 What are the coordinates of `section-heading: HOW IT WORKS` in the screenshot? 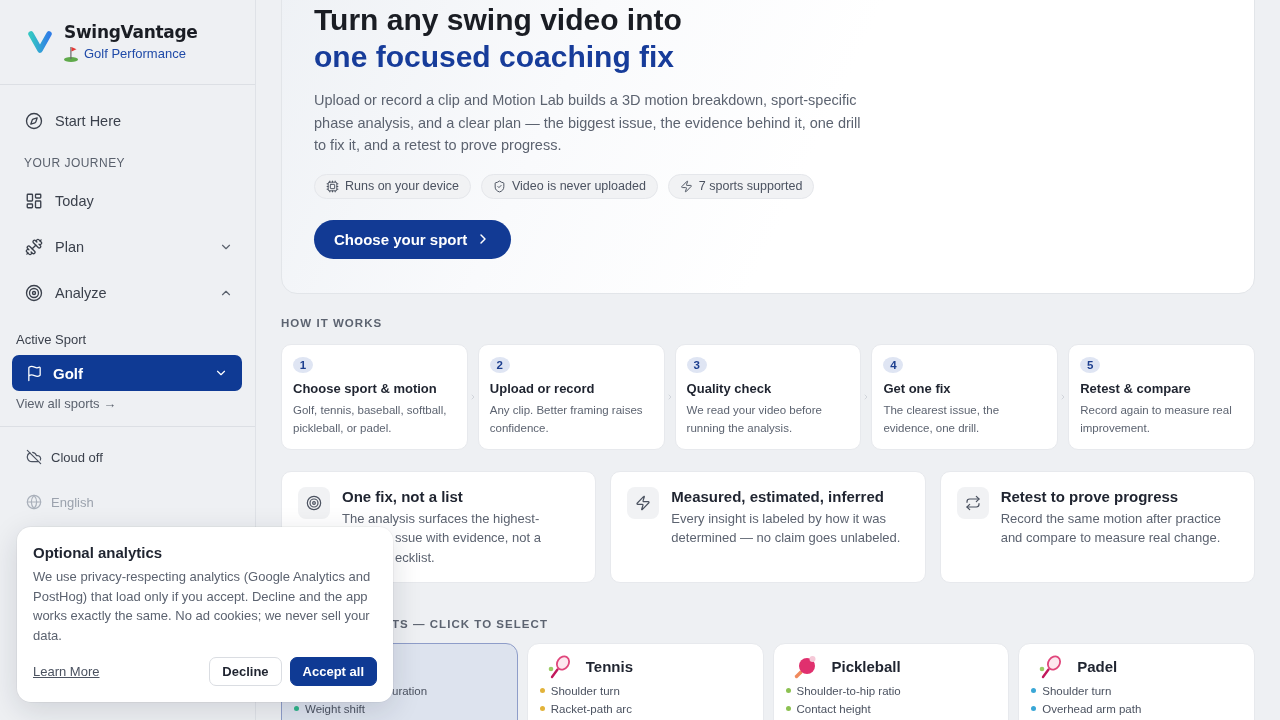 It's located at (332, 322).